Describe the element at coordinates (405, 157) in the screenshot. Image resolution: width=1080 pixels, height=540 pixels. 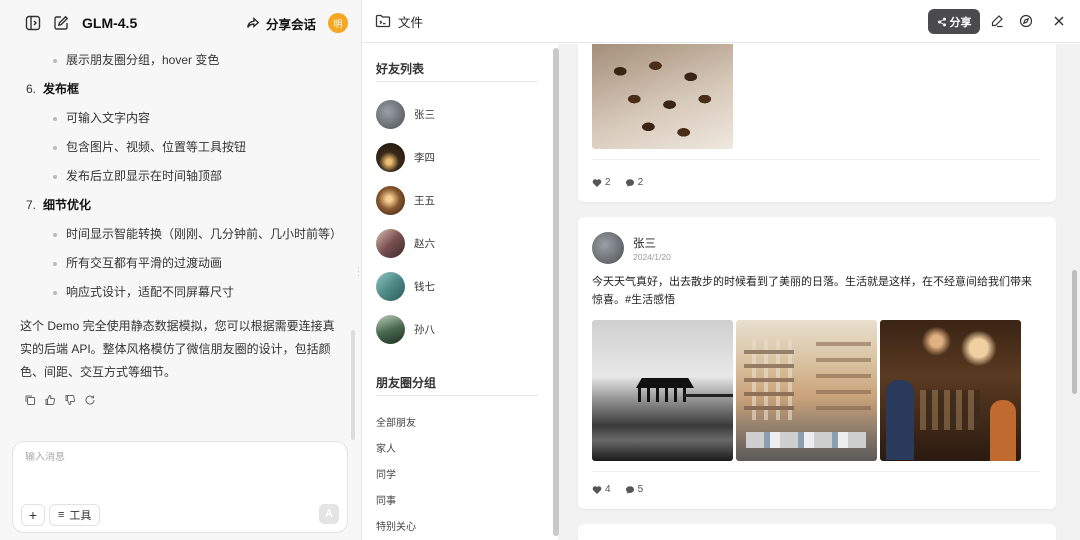
I see `friend-item: 李四` at that location.